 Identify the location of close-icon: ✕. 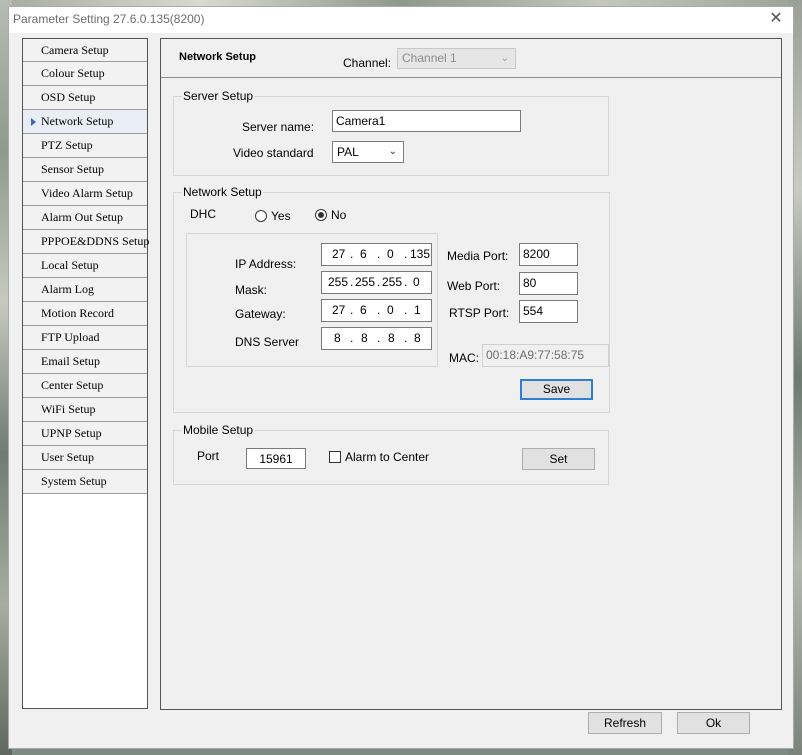
(776, 19).